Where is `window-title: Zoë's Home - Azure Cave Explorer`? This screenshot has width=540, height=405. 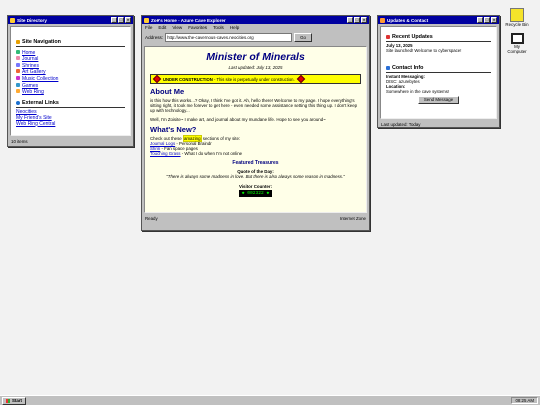 window-title: Zoë's Home - Azure Cave Explorer is located at coordinates (188, 20).